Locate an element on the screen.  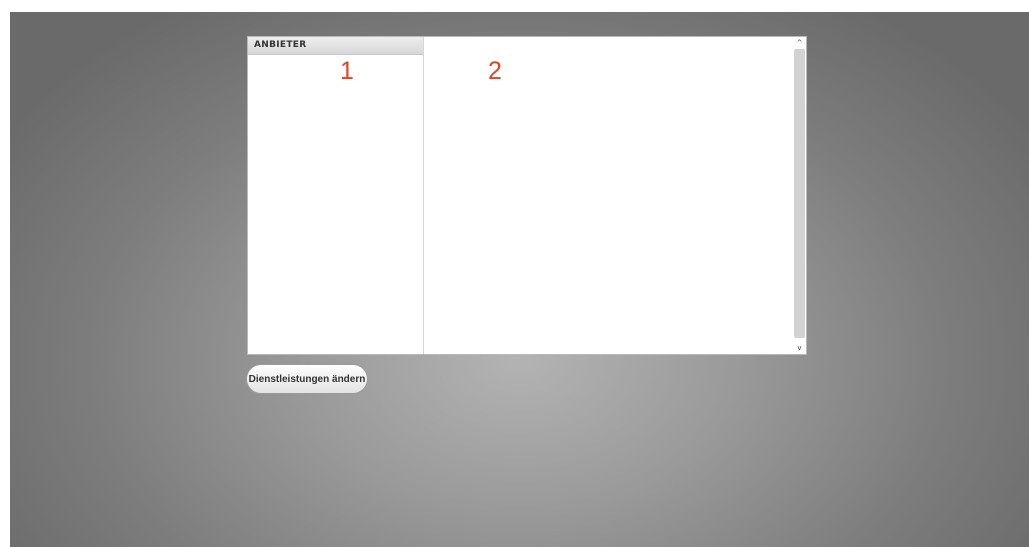
provider-list: ANBIETER is located at coordinates (336, 195).